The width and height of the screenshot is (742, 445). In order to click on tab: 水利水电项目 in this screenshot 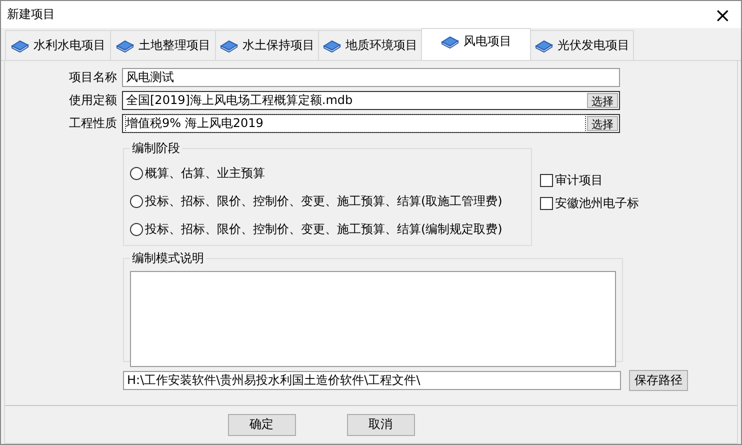, I will do `click(58, 45)`.